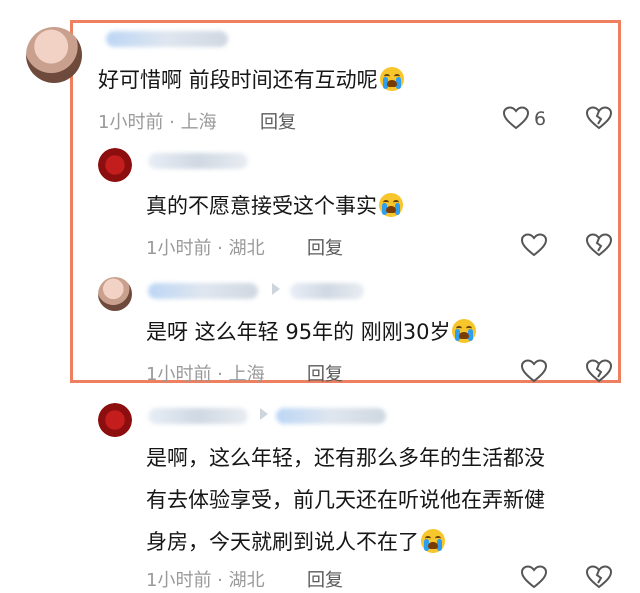  What do you see at coordinates (274, 206) in the screenshot?
I see `comment-text: 真的不愿意接受这个事实` at bounding box center [274, 206].